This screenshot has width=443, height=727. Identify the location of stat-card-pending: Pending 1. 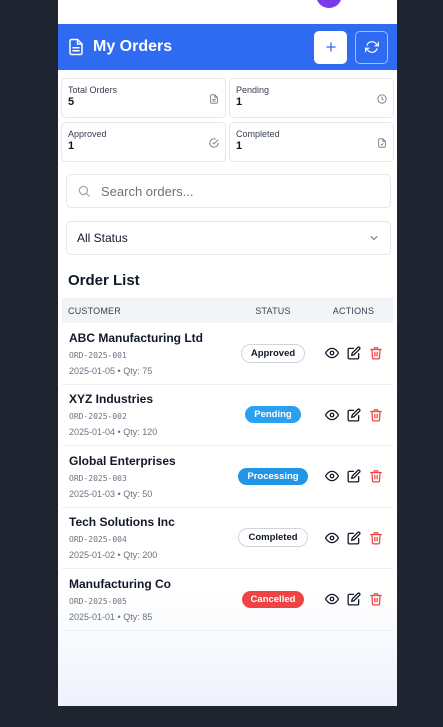
(311, 98).